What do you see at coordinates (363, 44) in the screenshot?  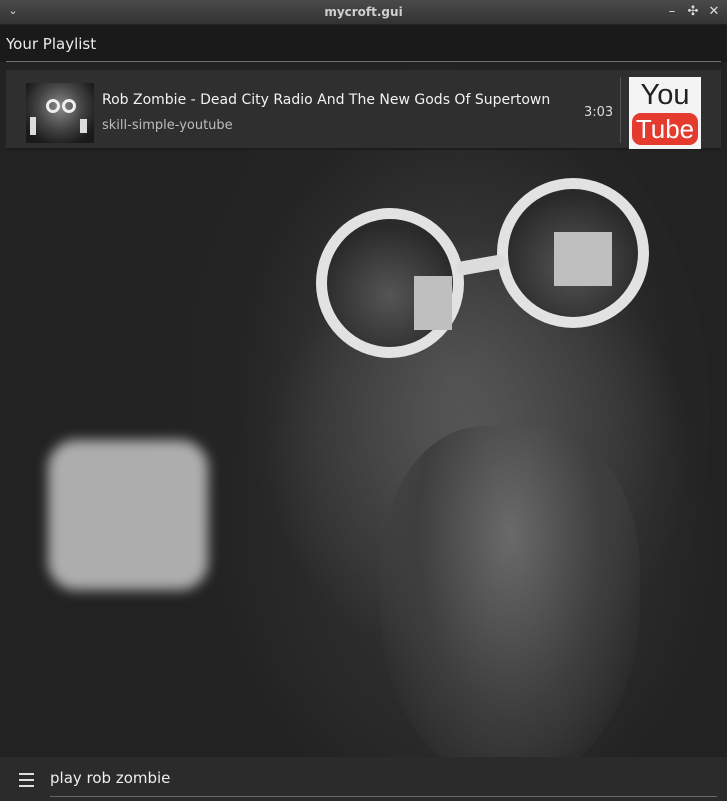 I see `playlist-header: Your Playlist` at bounding box center [363, 44].